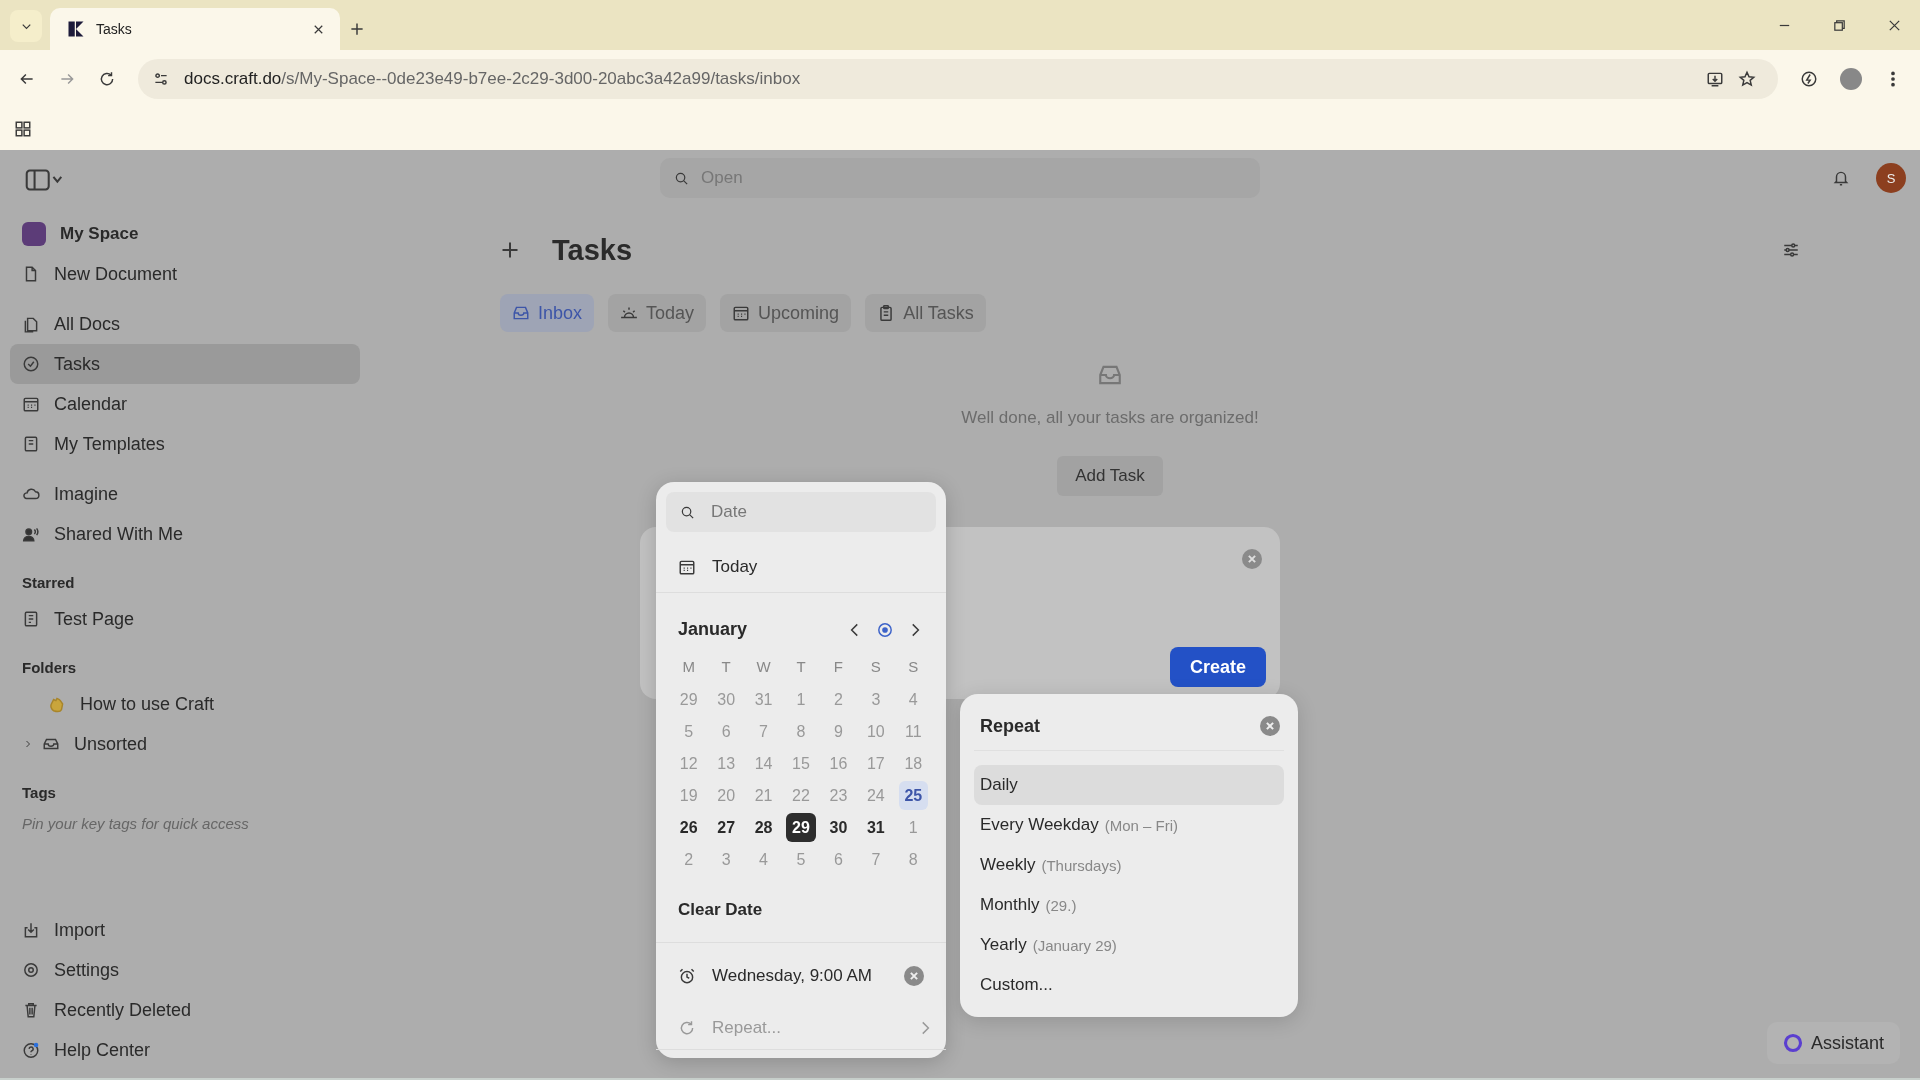 The image size is (1920, 1080). What do you see at coordinates (185, 619) in the screenshot?
I see `sidebar-item: Test Page` at bounding box center [185, 619].